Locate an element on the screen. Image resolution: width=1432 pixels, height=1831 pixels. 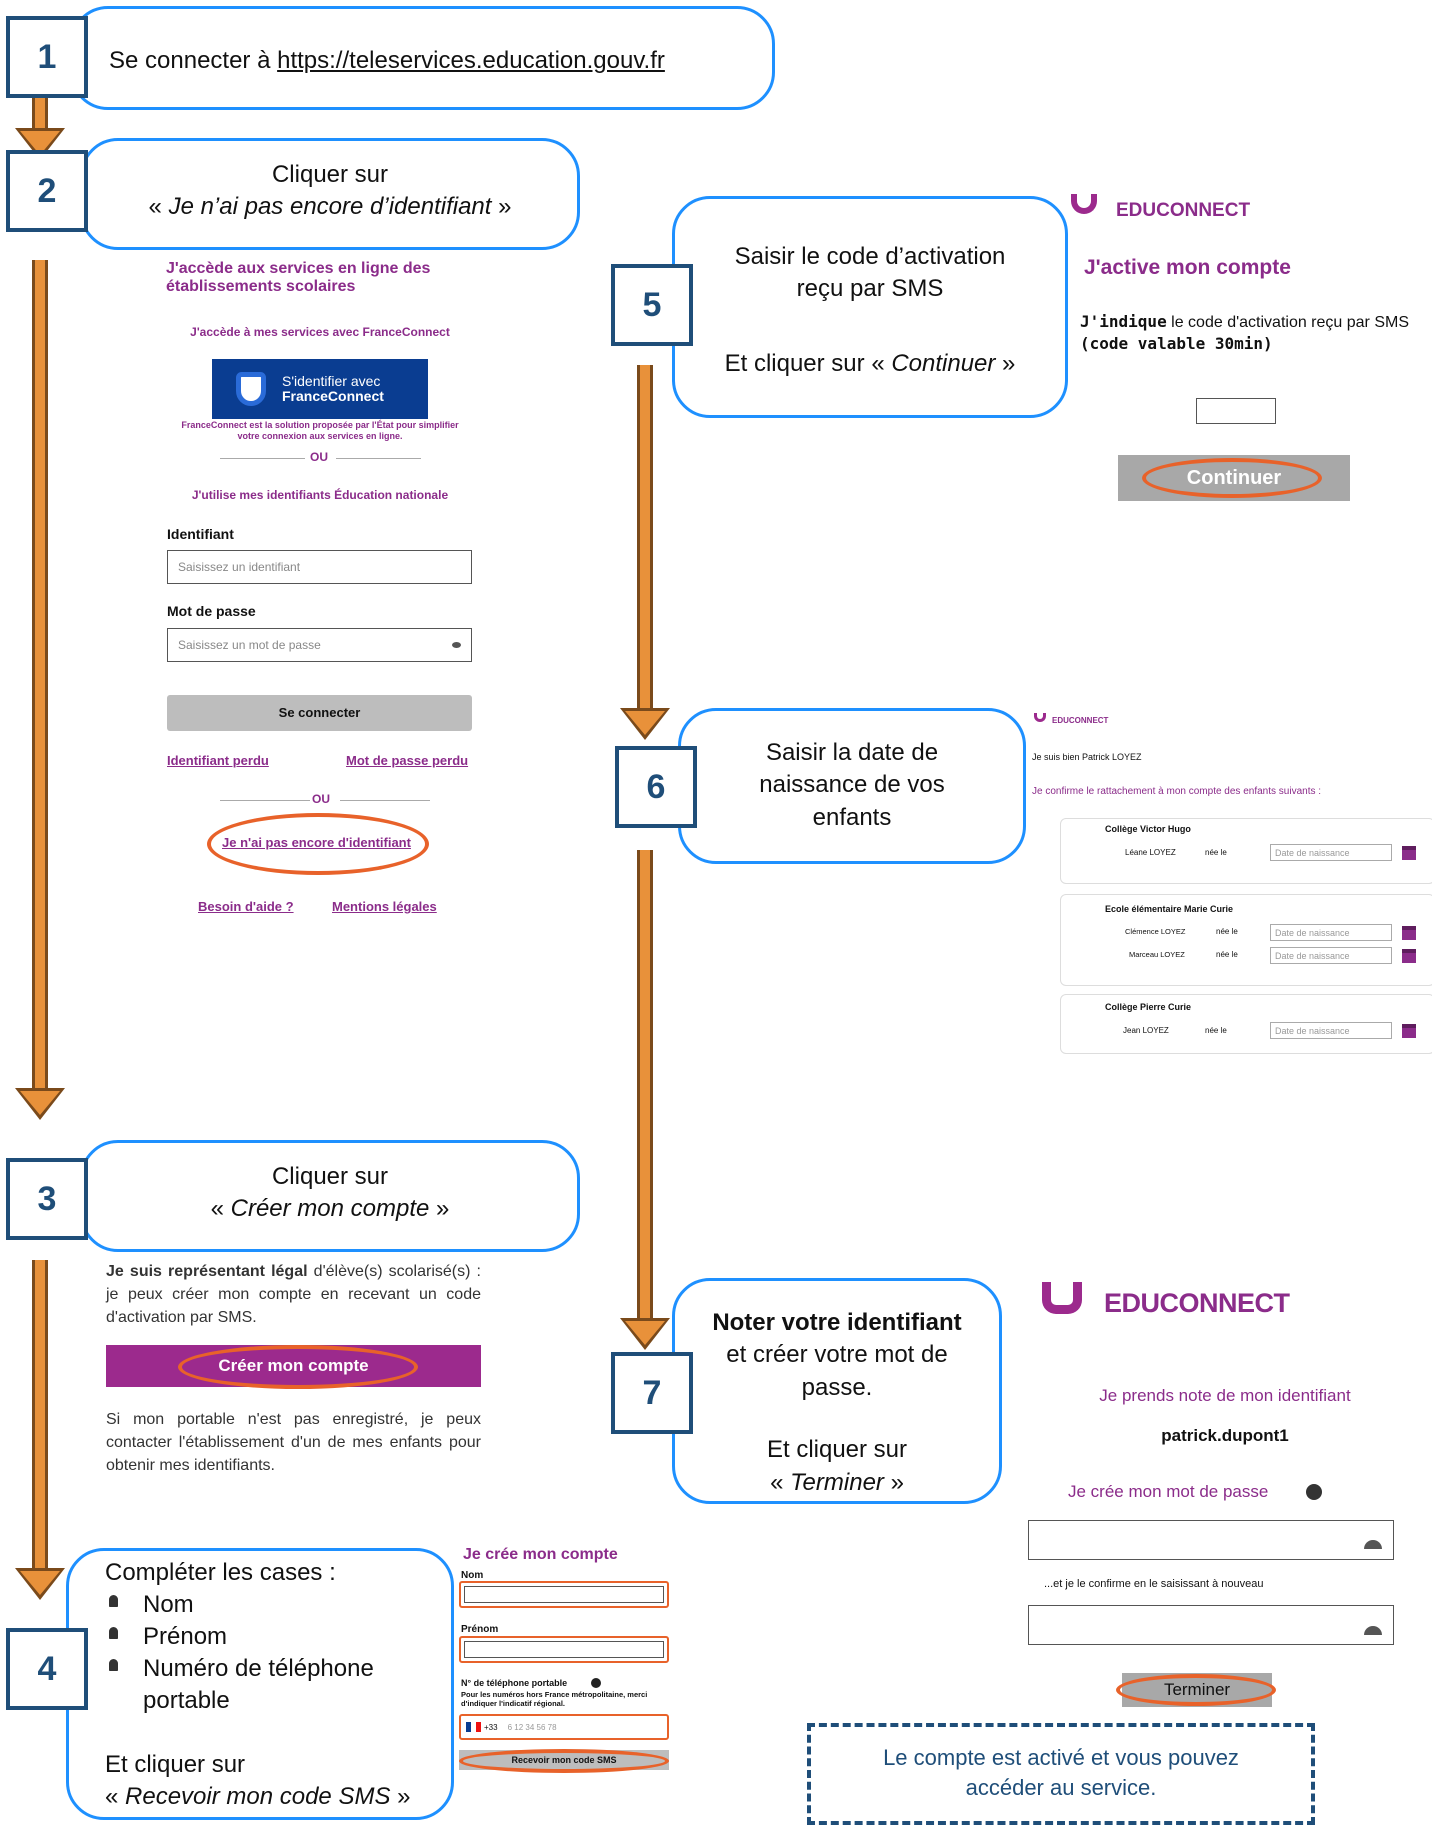
step-5-close: » is located at coordinates (1005, 363).